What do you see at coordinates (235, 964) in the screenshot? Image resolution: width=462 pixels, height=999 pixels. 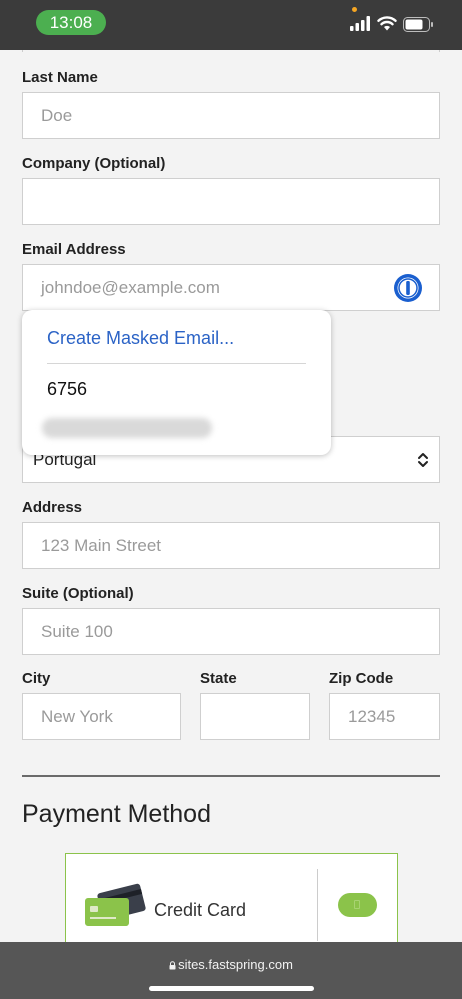 I see `url-text: sites.fastspring.com` at bounding box center [235, 964].